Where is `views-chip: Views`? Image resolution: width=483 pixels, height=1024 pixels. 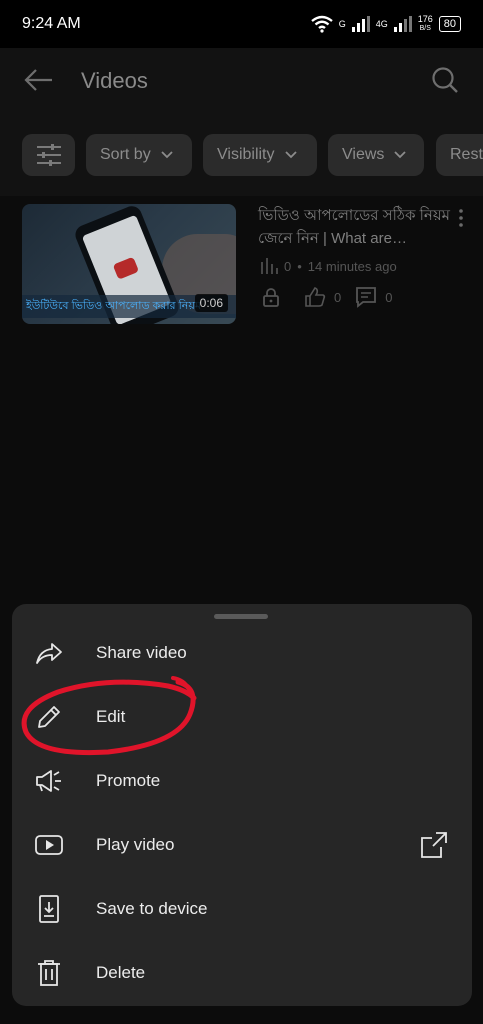 views-chip: Views is located at coordinates (376, 155).